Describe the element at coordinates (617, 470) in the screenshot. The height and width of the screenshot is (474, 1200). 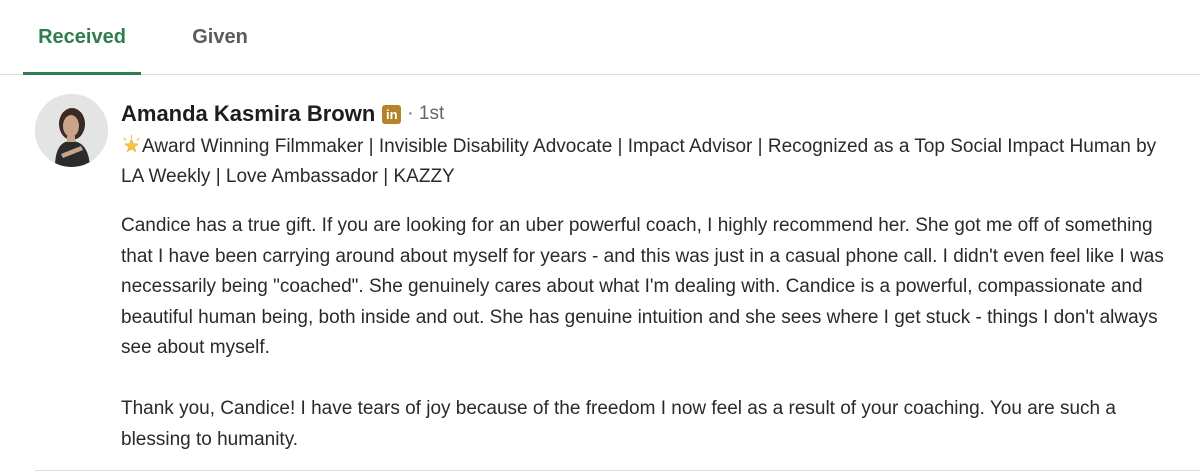
I see `divider` at that location.